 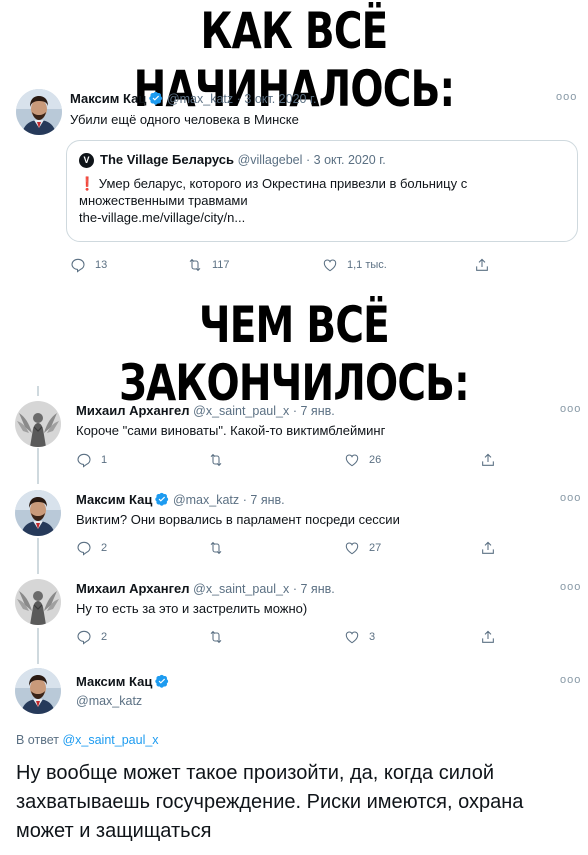 I want to click on middle-headline: ЧЕМ ВСЁ ЗАКОНЧИЛОСЬ:, so click(x=294, y=354).